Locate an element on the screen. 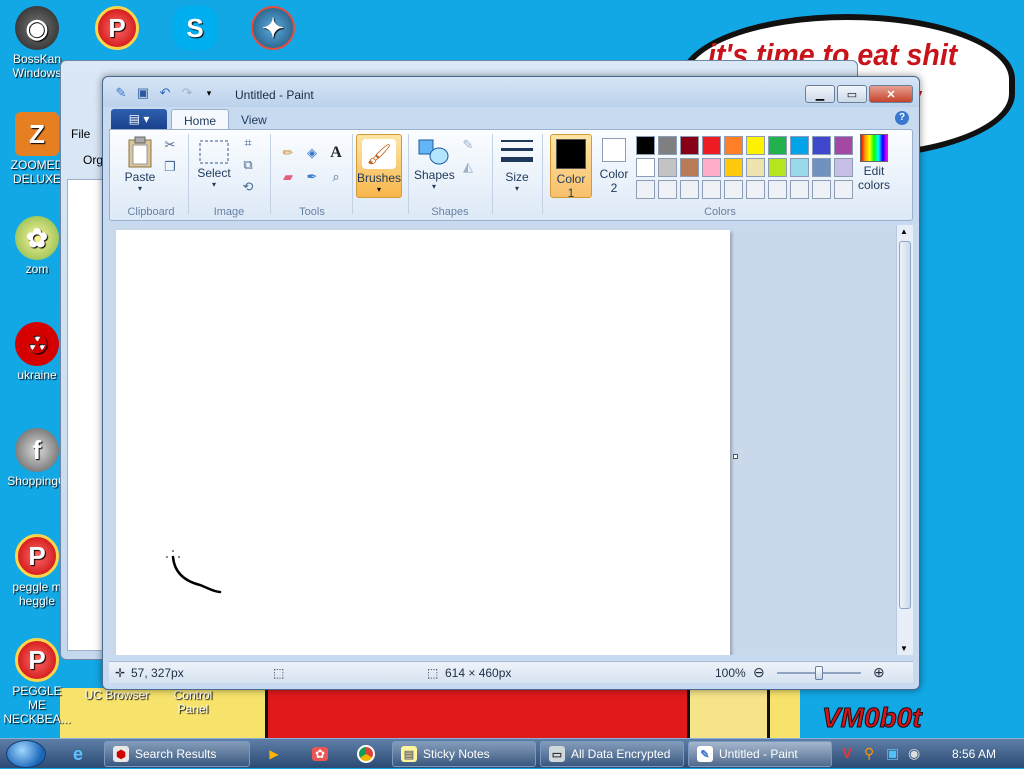 Image resolution: width=1024 pixels, height=769 pixels. desktop-icon-skype: S is located at coordinates (195, 29).